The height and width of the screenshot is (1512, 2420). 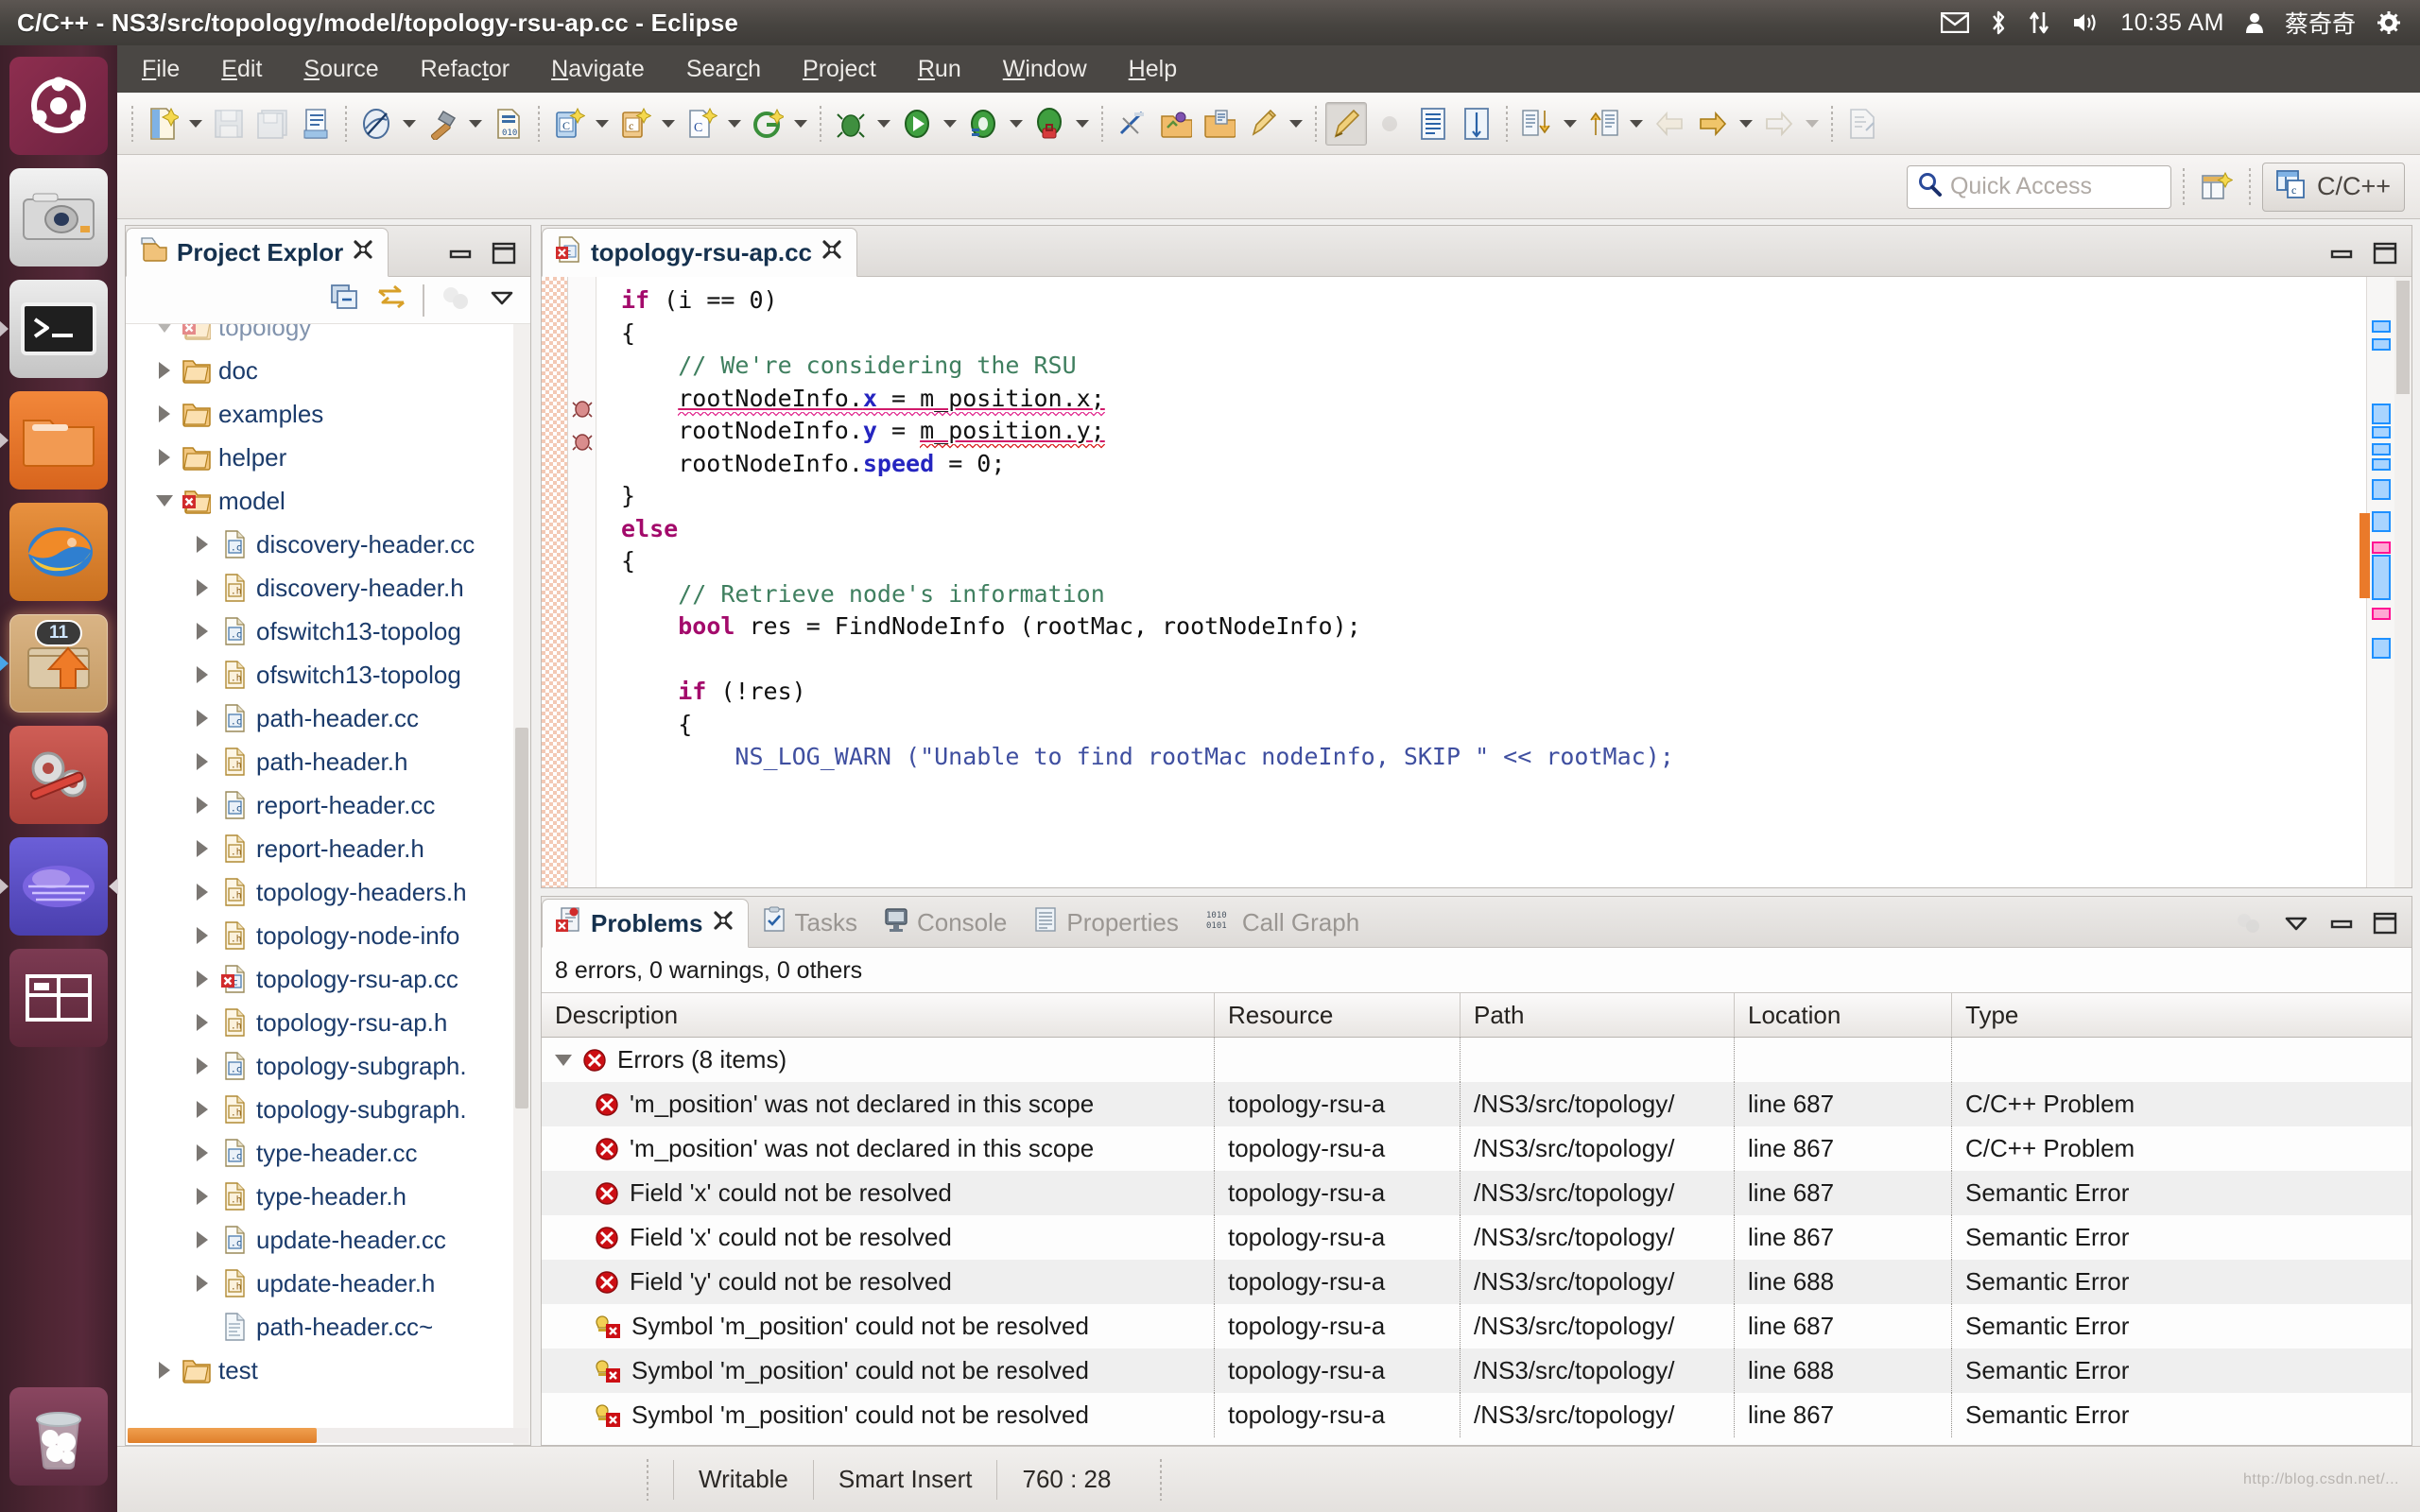 I want to click on previous-annotation-dropdown, so click(x=1637, y=124).